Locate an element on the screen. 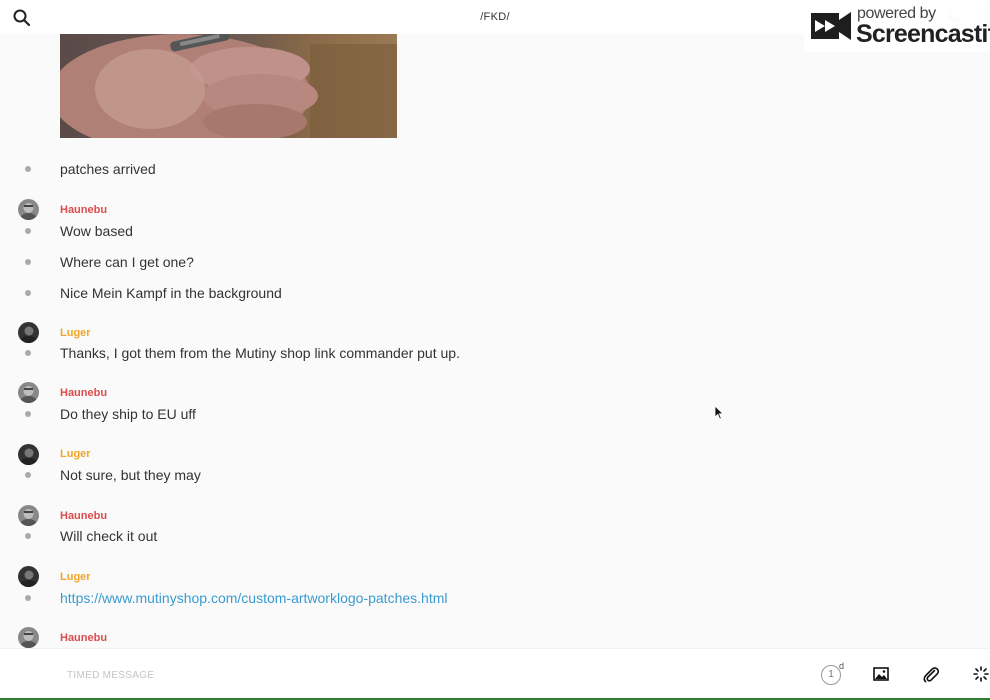 Image resolution: width=990 pixels, height=700 pixels. image-icon is located at coordinates (881, 674).